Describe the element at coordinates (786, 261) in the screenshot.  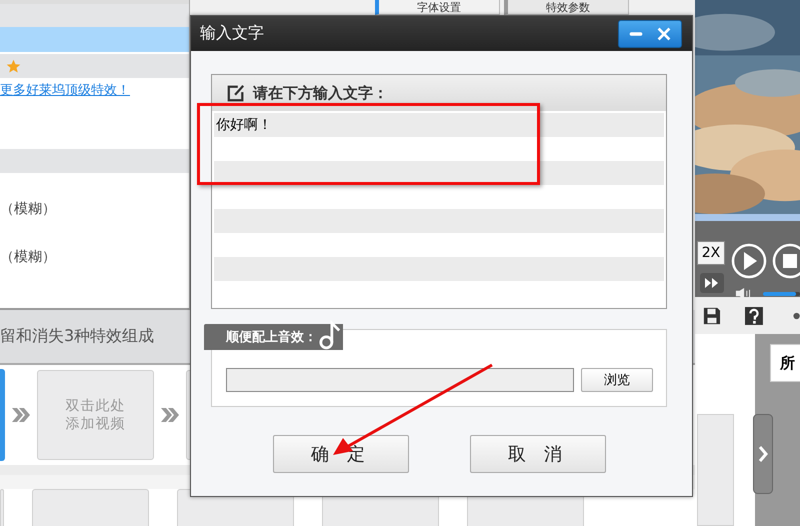
I see `stop-button` at that location.